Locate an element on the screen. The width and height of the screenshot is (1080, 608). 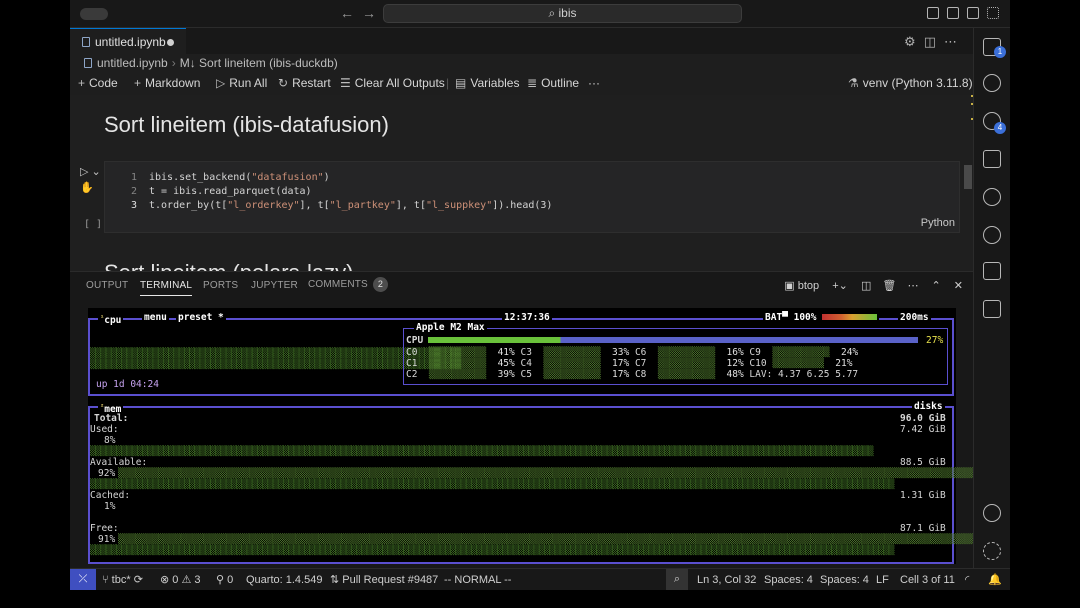
antenna-icon: ⚲ is located at coordinates (222, 580).